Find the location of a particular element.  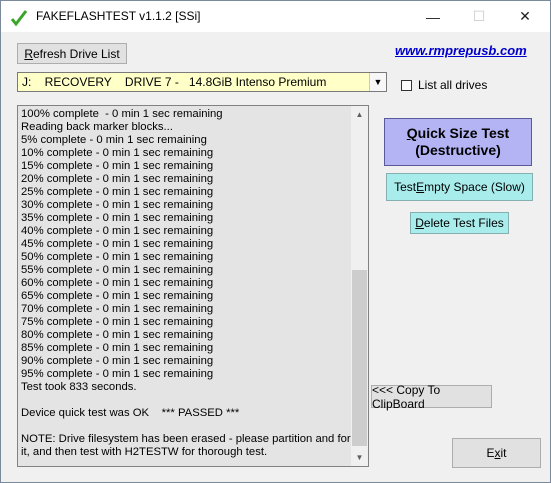

log-line: 20% complete - 0 min 1 sec remaining is located at coordinates (117, 179).